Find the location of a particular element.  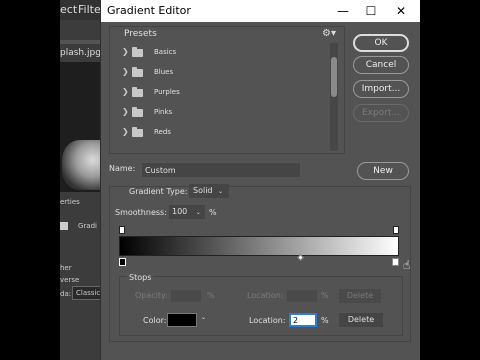

method-label: da: is located at coordinates (66, 294).